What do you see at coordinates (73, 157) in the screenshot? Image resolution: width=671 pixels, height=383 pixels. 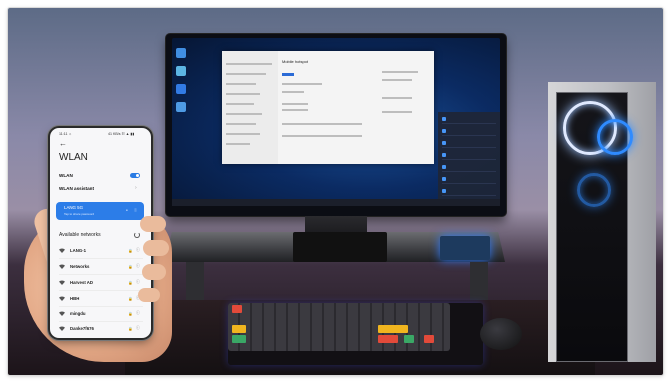 I see `page-title: WLAN` at bounding box center [73, 157].